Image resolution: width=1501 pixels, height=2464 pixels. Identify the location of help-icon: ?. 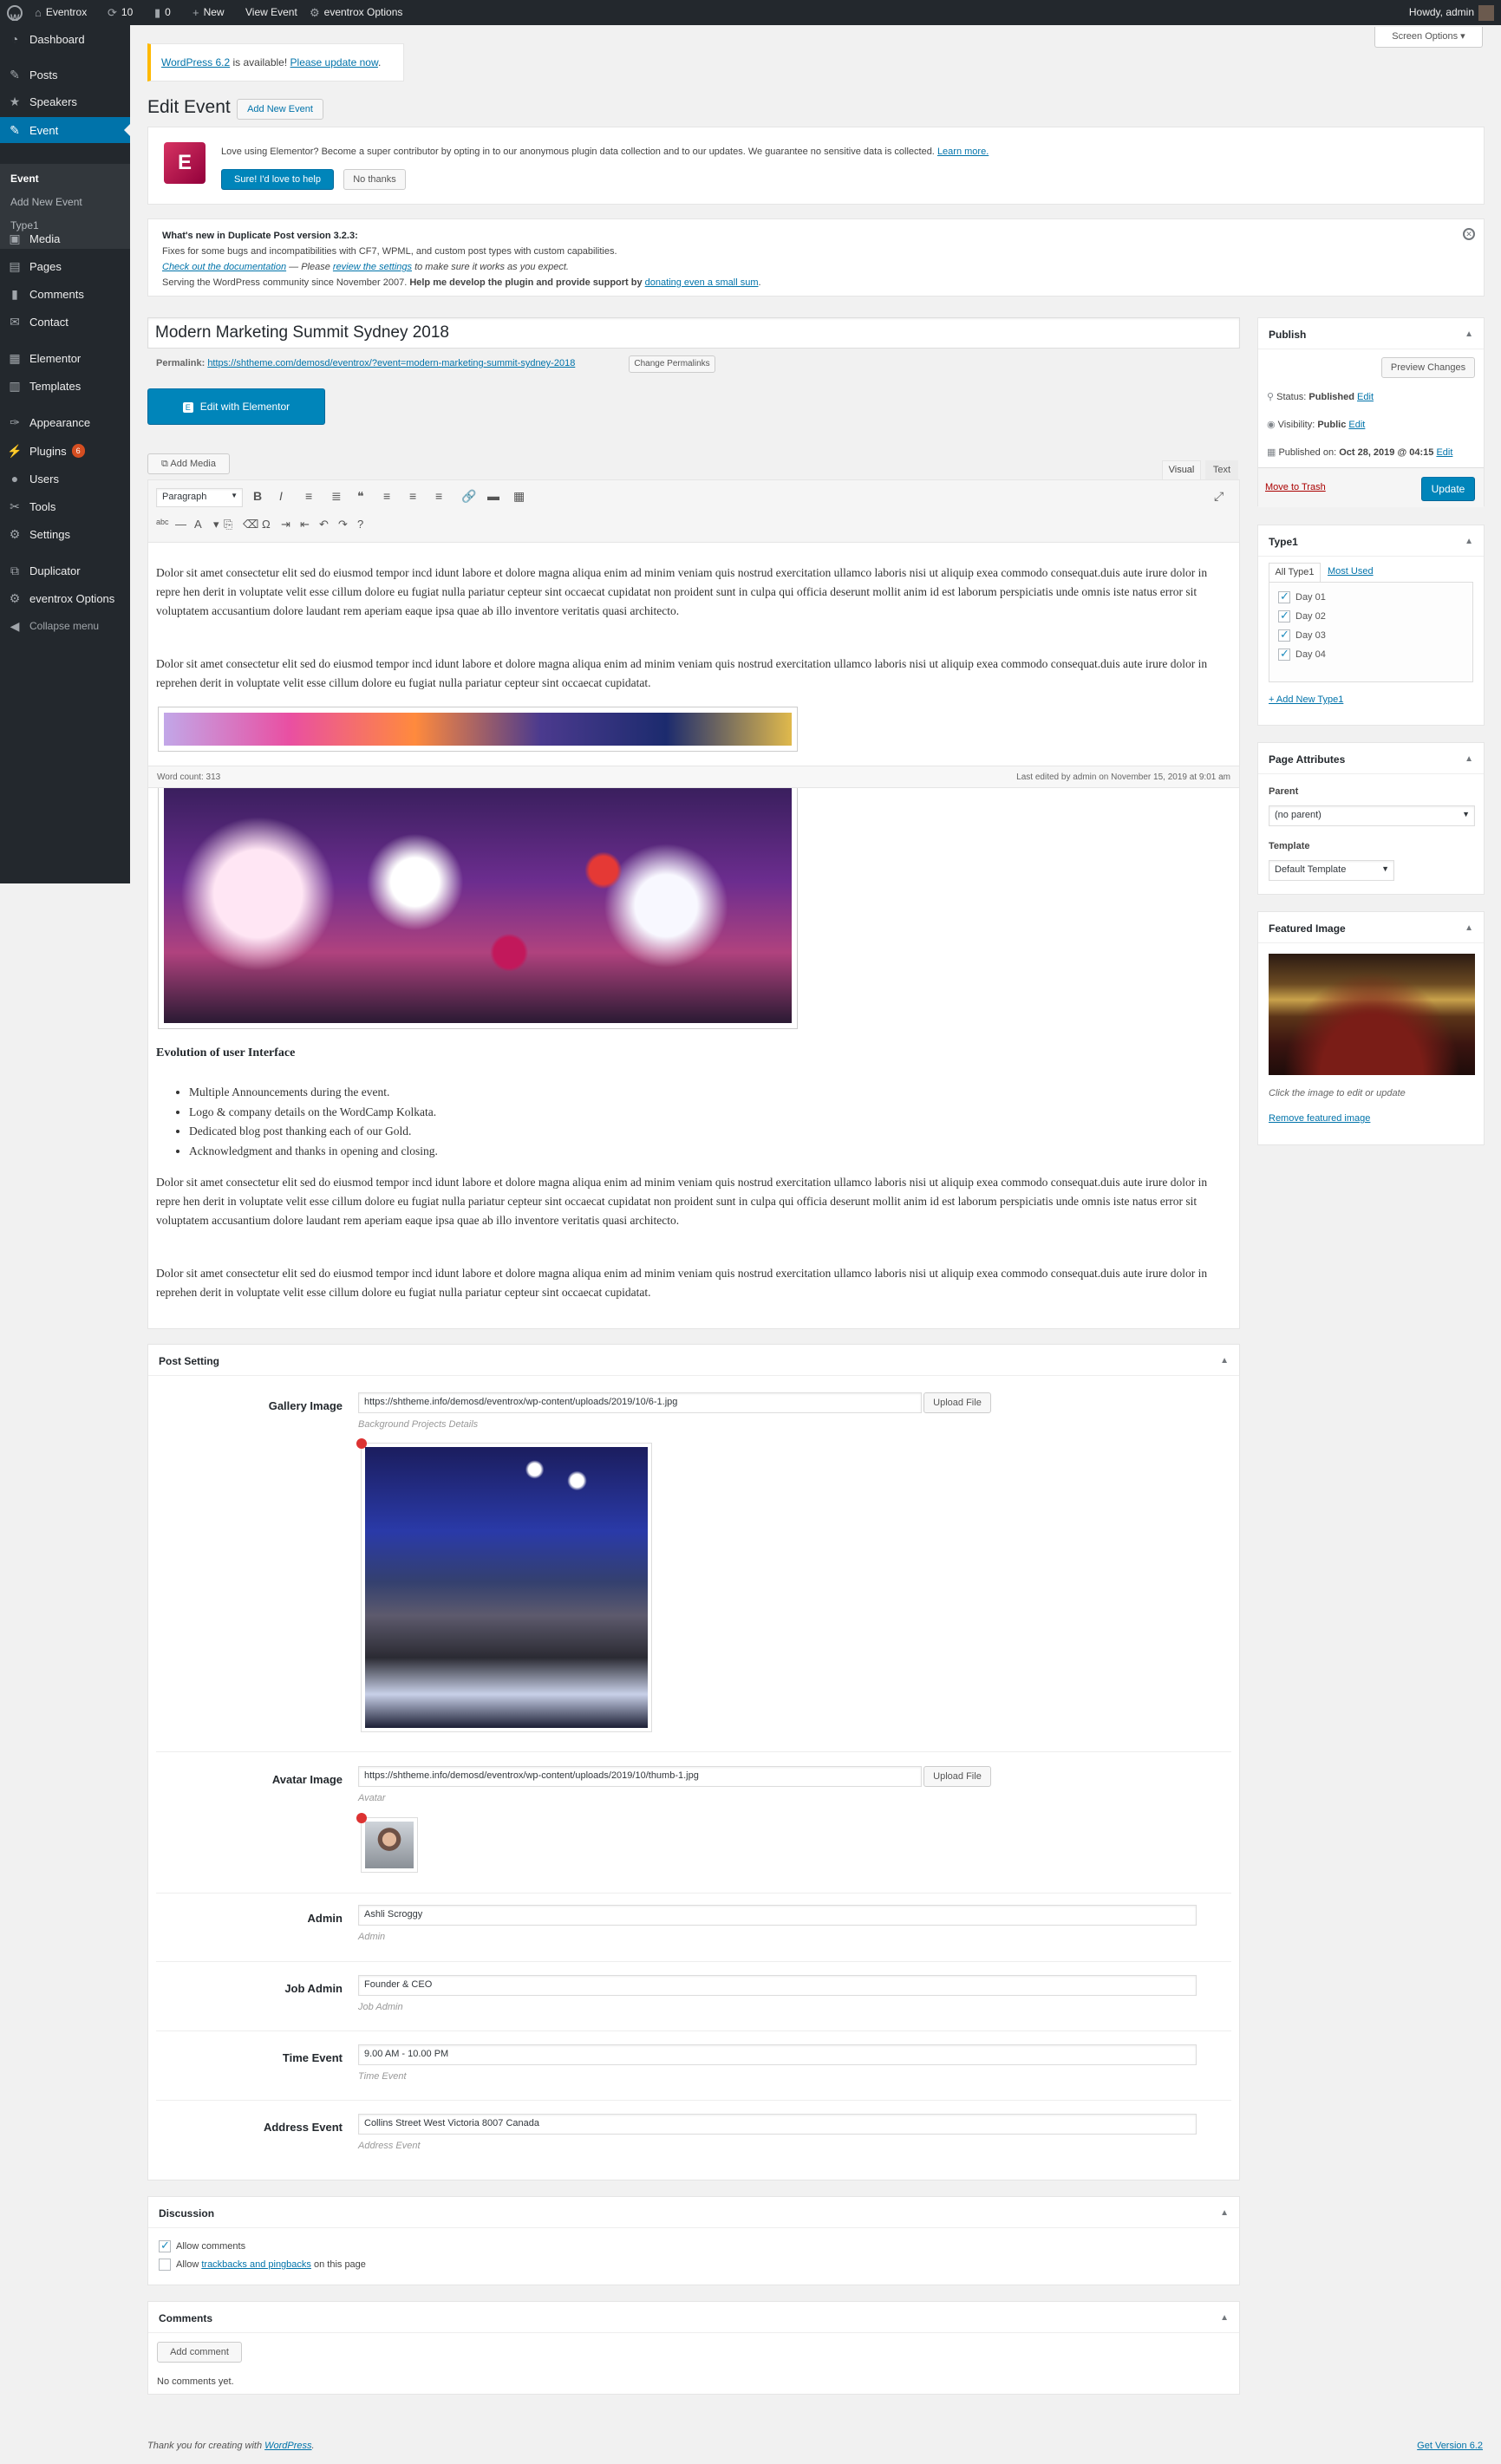
(360, 524).